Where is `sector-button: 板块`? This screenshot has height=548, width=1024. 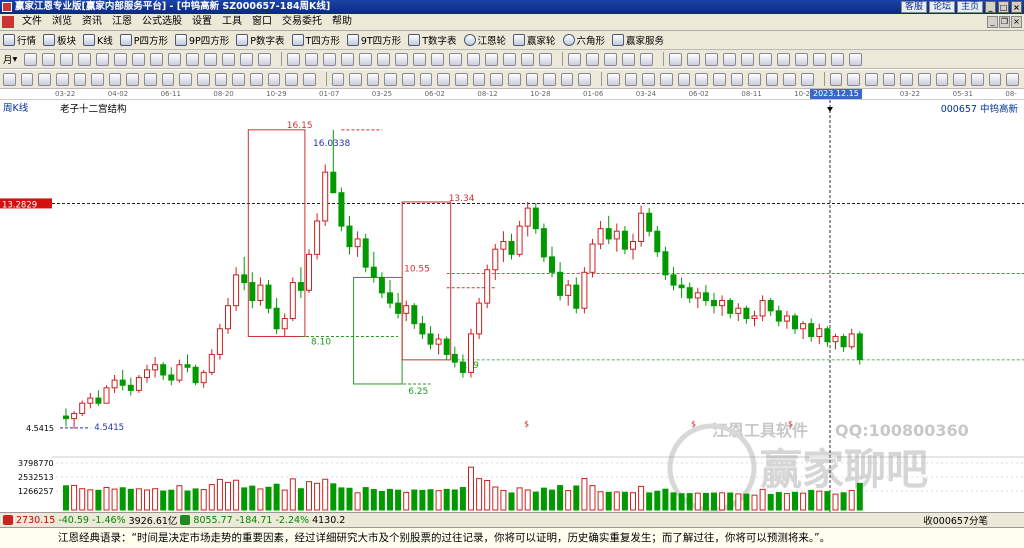
sector-button: 板块 is located at coordinates (59, 40).